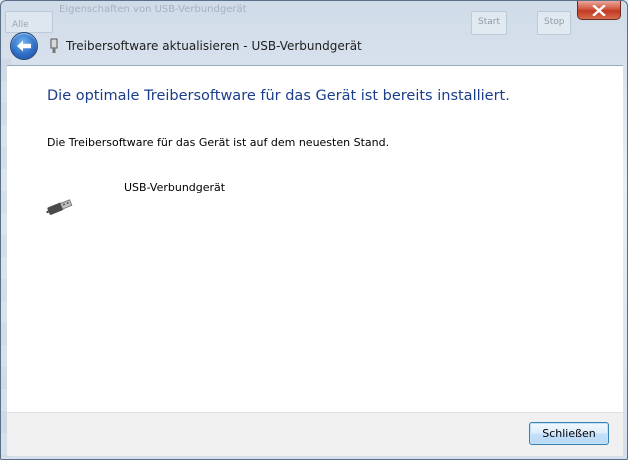 This screenshot has width=628, height=460. Describe the element at coordinates (153, 9) in the screenshot. I see `background-window-title: Eigenschaften von USB-Verbundgerät` at that location.